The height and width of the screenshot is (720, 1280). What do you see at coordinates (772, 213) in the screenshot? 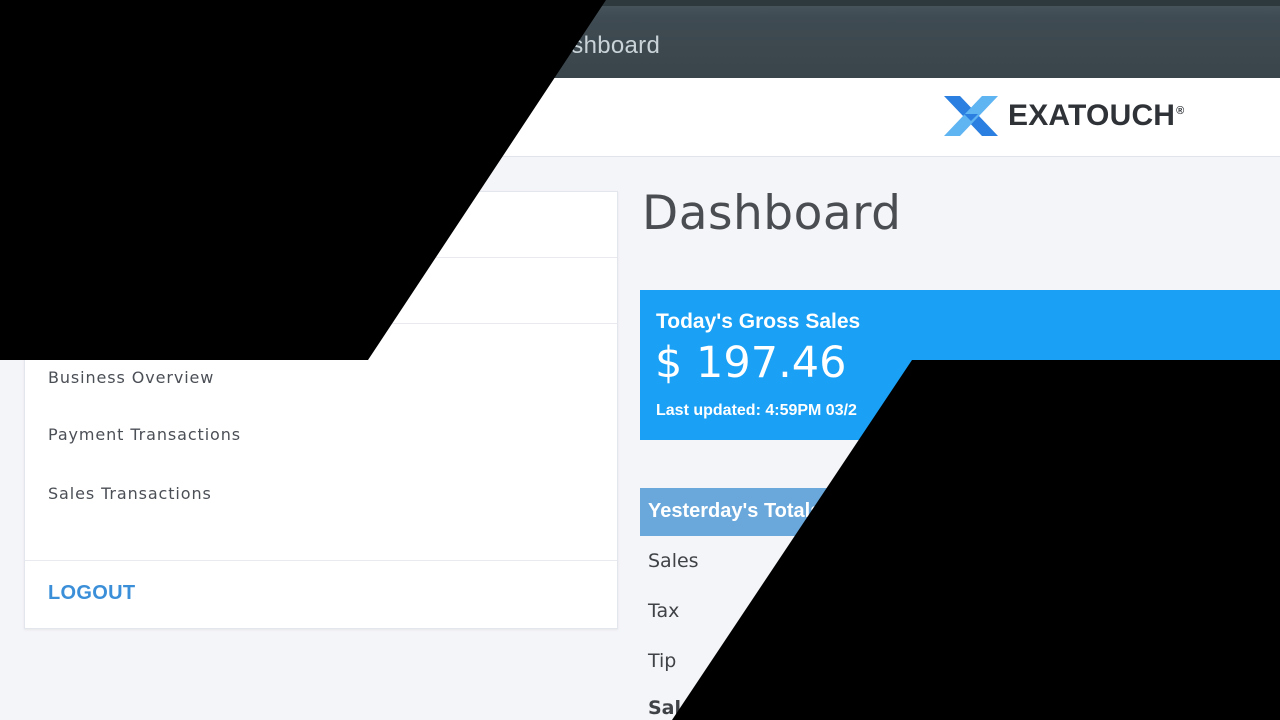
I see `page-title: Dashboard` at bounding box center [772, 213].